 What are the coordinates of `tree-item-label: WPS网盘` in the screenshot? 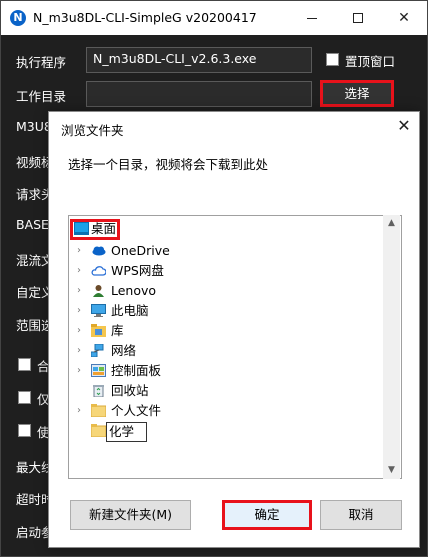 It's located at (137, 270).